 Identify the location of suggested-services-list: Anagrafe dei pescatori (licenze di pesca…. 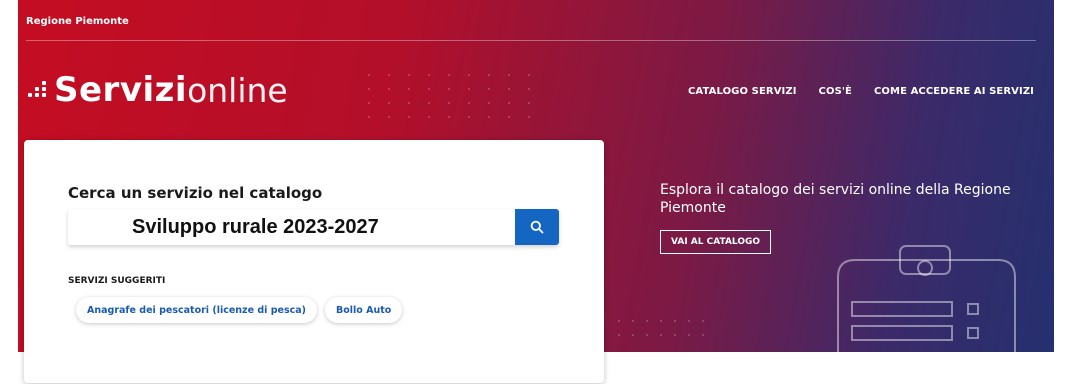
(239, 310).